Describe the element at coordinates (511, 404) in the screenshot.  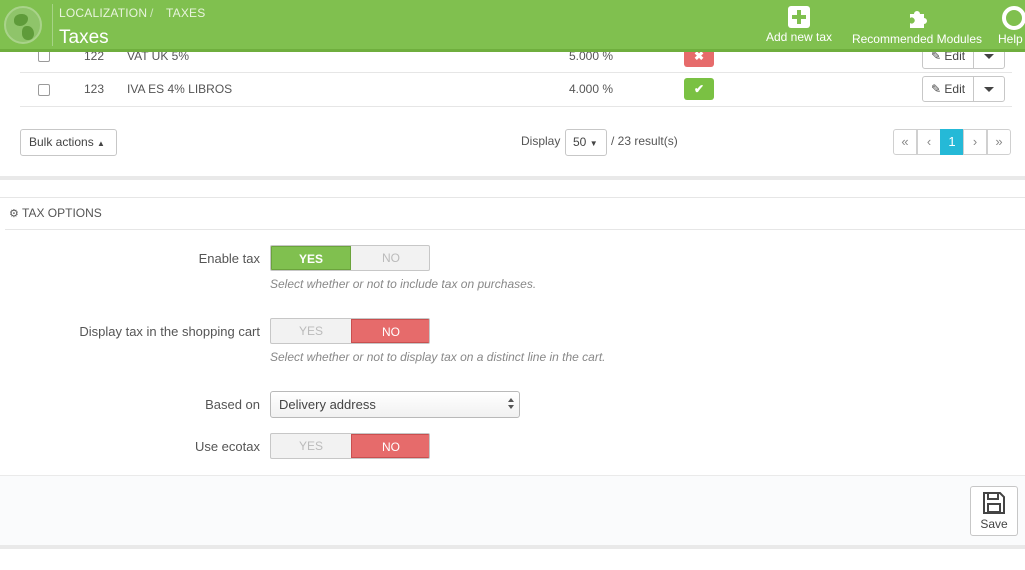
I see `select-arrows-icon` at that location.